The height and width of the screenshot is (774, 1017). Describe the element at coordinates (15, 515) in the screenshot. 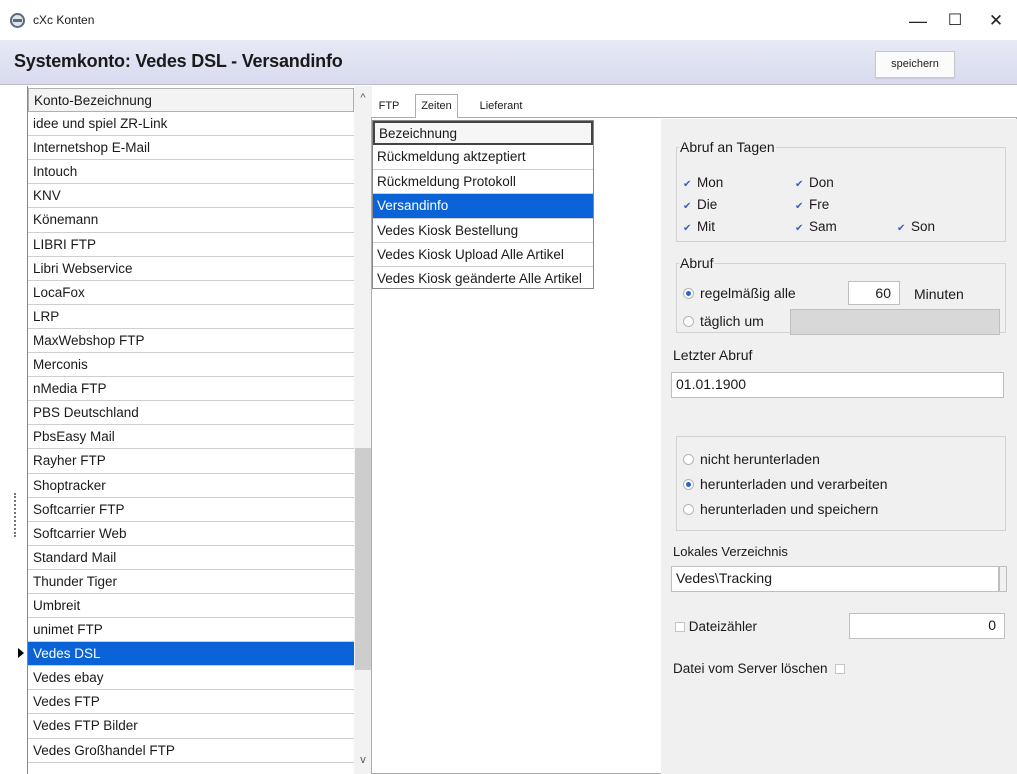

I see `splitter-handle` at that location.